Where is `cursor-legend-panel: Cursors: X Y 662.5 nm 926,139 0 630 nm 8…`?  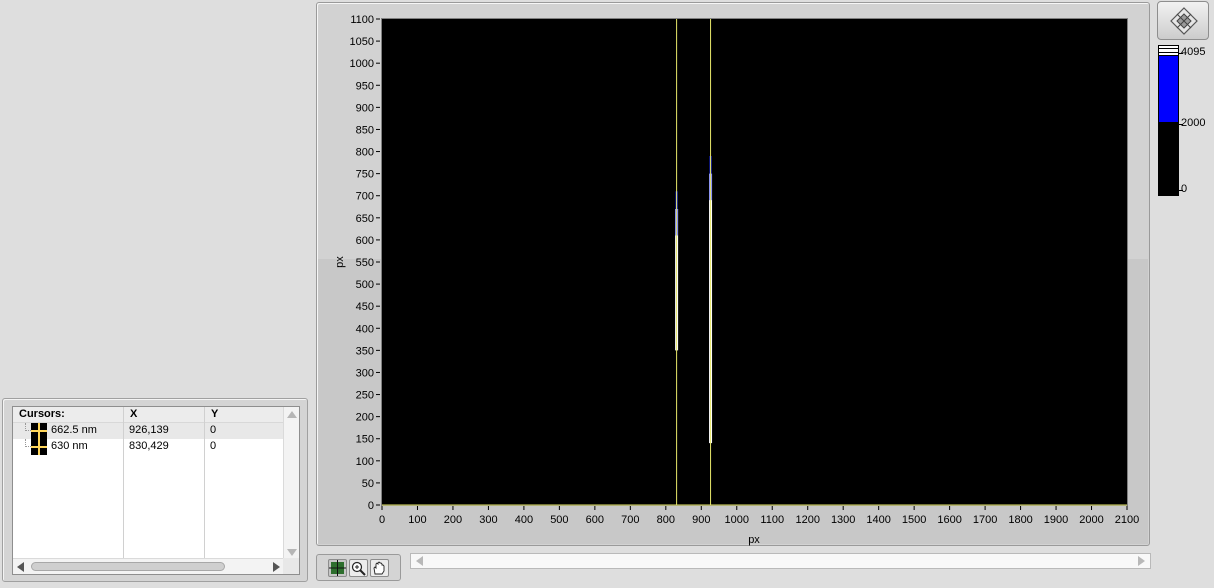 cursor-legend-panel: Cursors: X Y 662.5 nm 926,139 0 630 nm 8… is located at coordinates (155, 490).